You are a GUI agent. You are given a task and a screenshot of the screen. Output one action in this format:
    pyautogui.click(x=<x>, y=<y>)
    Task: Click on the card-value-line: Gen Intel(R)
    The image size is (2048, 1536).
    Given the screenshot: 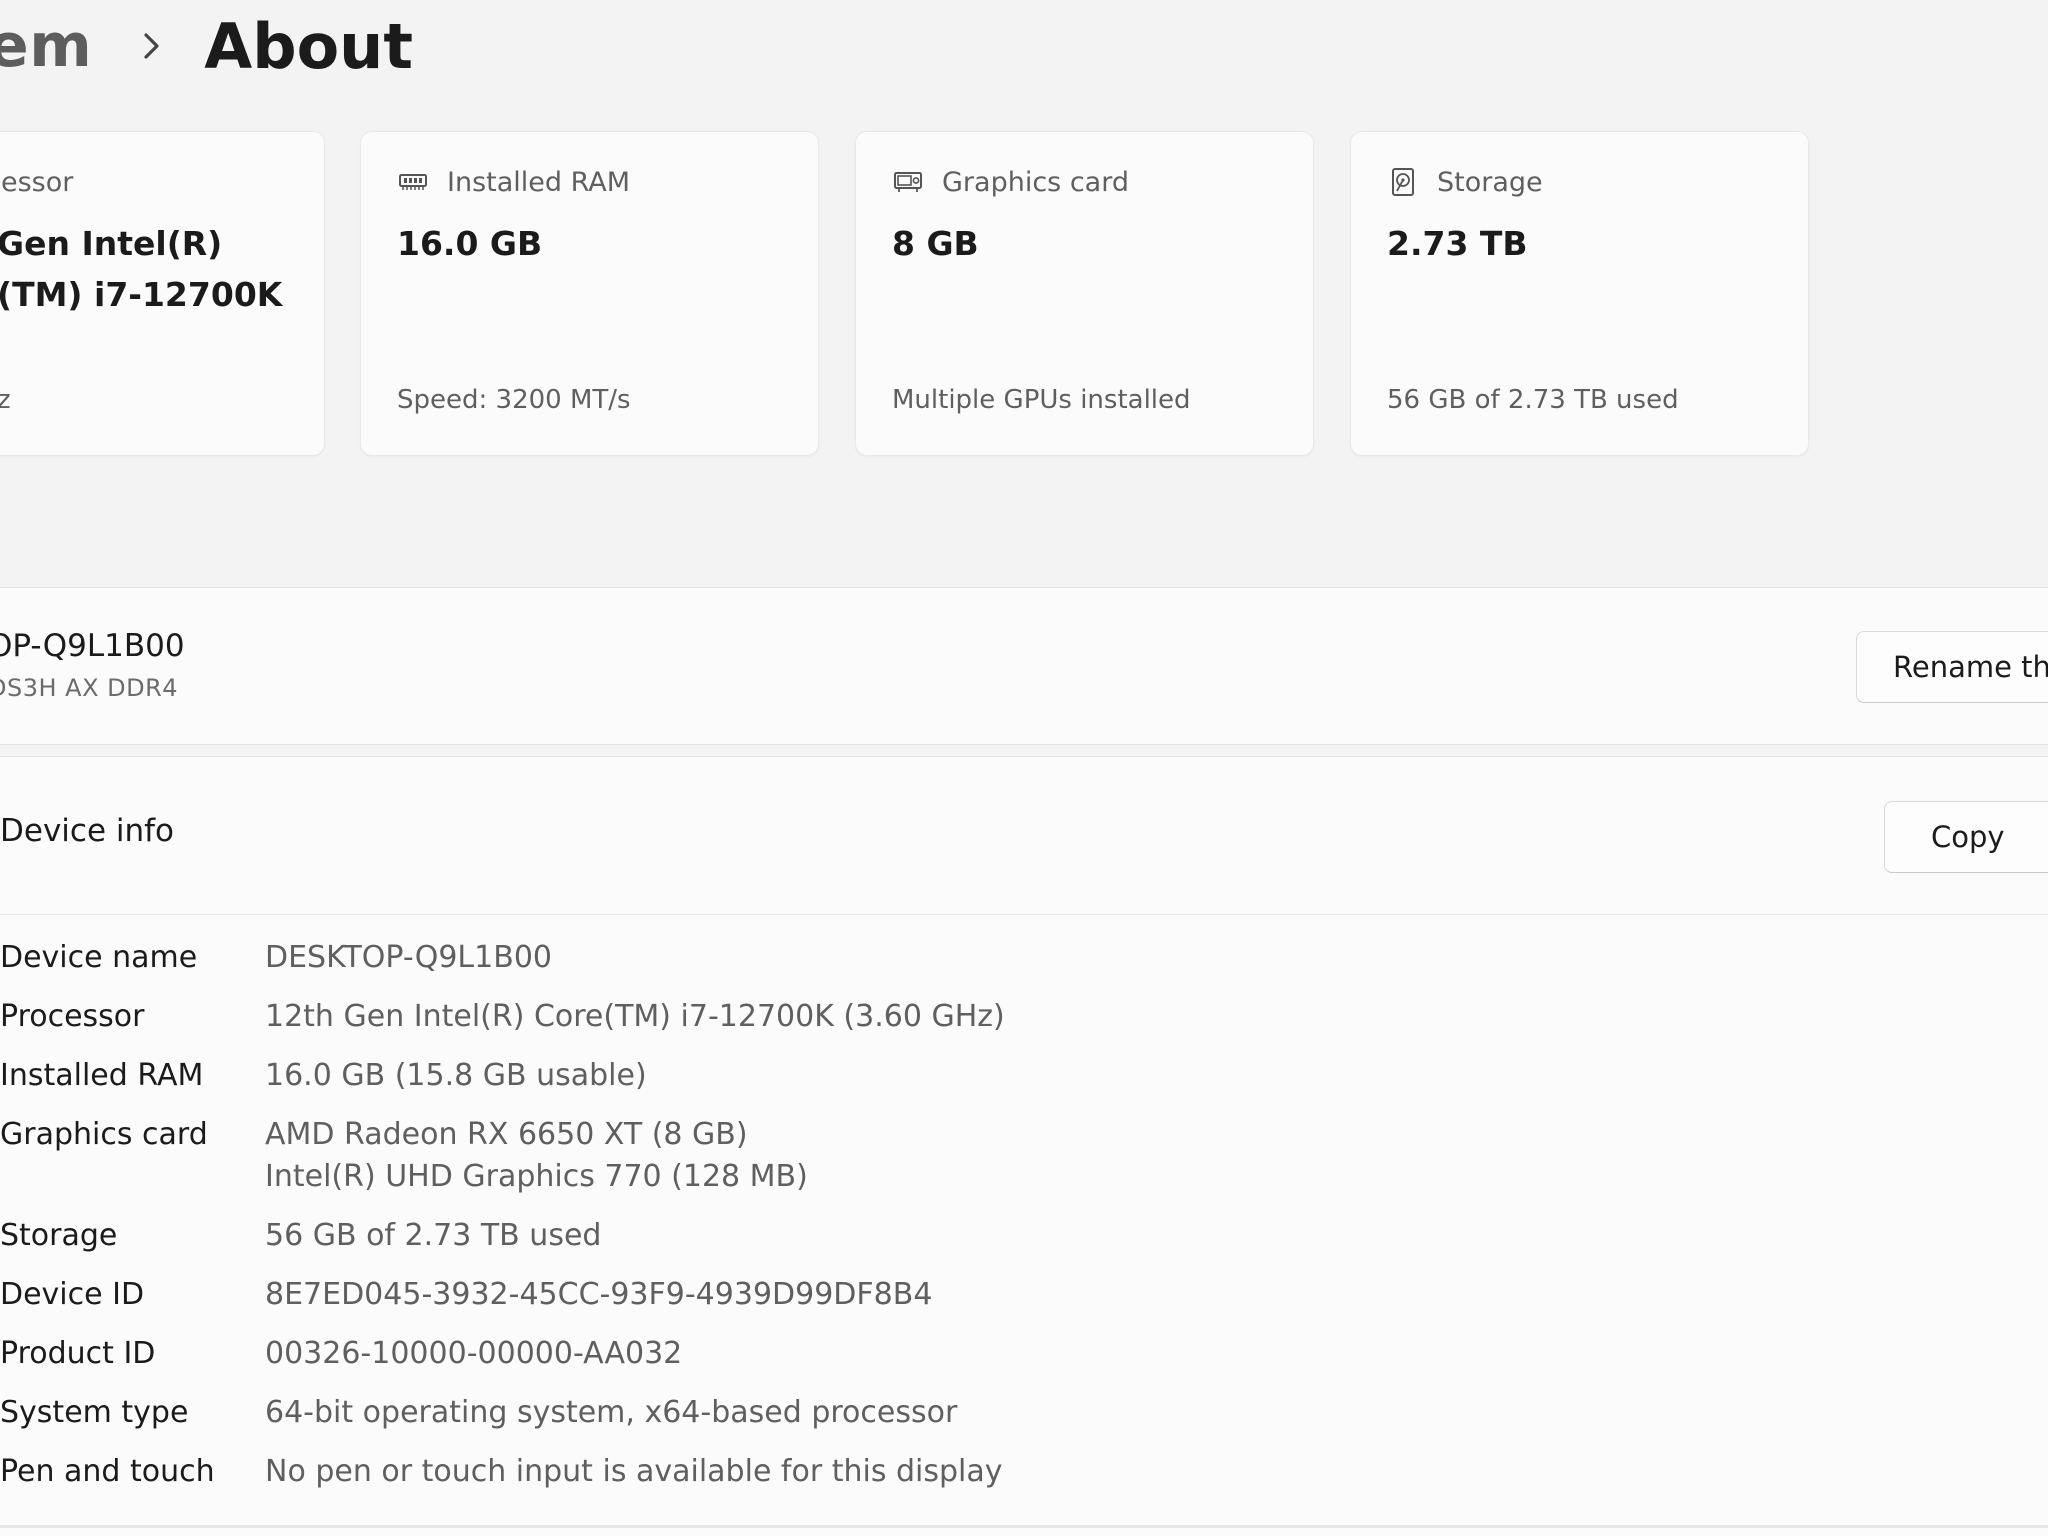 What is the action you would take?
    pyautogui.click(x=111, y=243)
    